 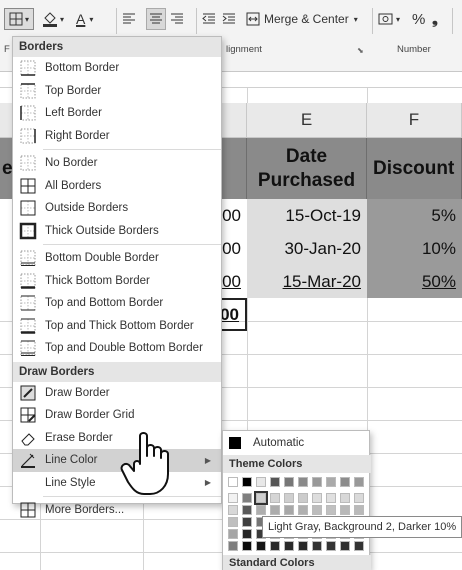 I want to click on border-thick-outside-icon, so click(x=28, y=230).